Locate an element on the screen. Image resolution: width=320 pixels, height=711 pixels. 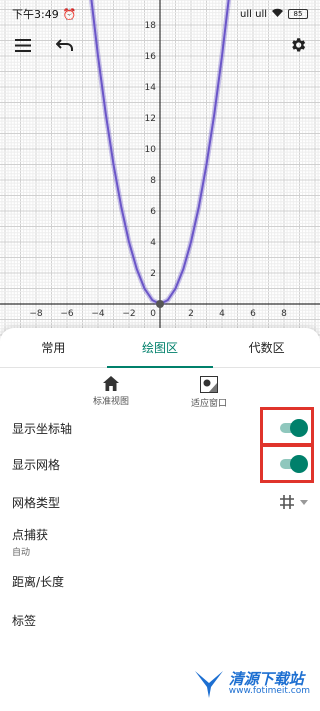
watermark: 清源下载站 www.fotimeit.com is located at coordinates (251, 684).